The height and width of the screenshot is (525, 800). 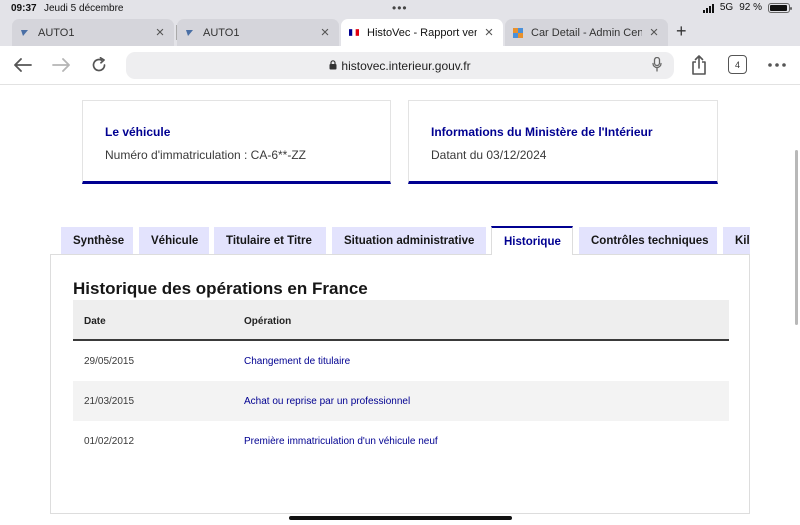 What do you see at coordinates (97, 240) in the screenshot?
I see `tab-synthese: Synthèse` at bounding box center [97, 240].